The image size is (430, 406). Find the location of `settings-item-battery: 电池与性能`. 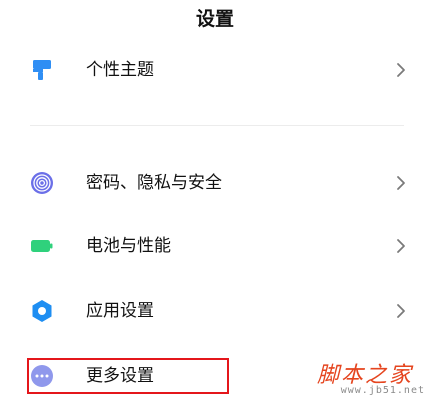

settings-item-battery: 电池与性能 is located at coordinates (215, 246).